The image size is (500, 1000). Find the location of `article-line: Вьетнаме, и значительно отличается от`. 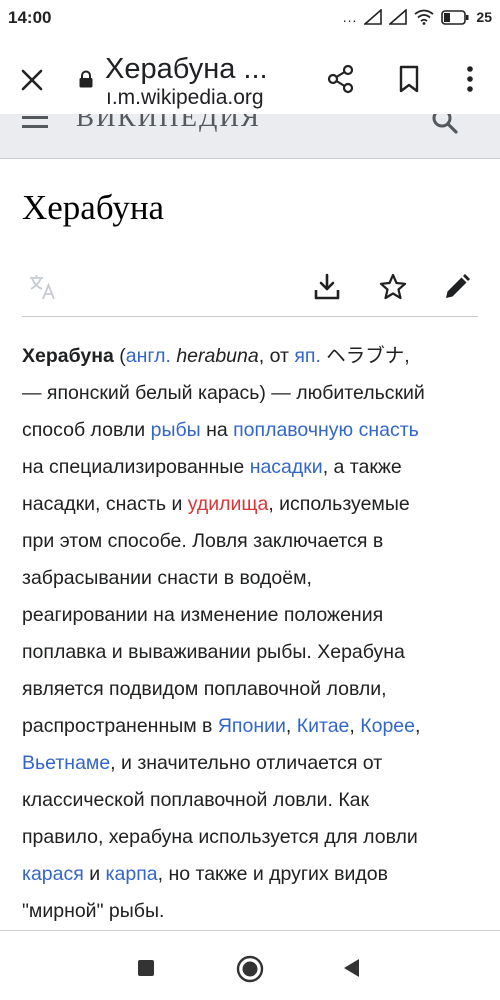

article-line: Вьетнаме, и значительно отличается от is located at coordinates (252, 763).